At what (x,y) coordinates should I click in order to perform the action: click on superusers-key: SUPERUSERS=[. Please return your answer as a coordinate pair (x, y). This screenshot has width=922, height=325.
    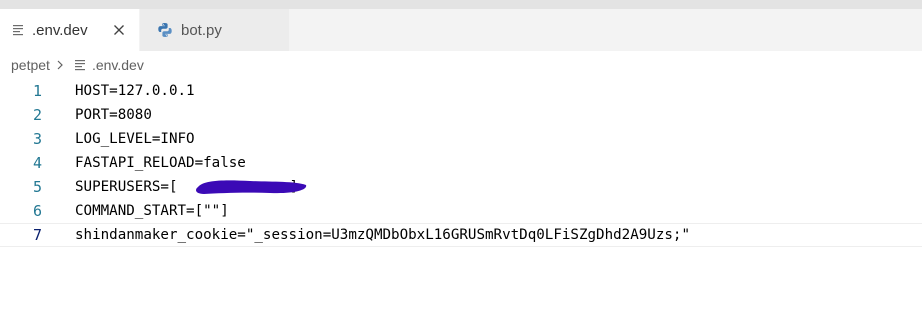
    Looking at the image, I should click on (126, 187).